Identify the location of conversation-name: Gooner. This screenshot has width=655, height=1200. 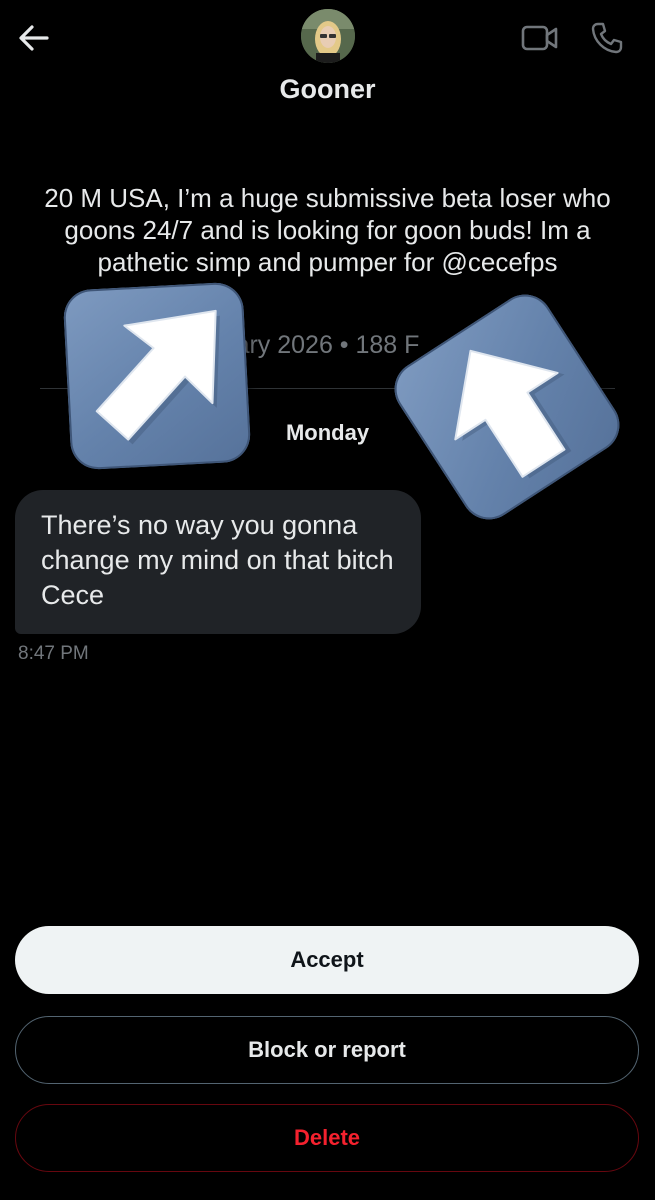
(327, 89).